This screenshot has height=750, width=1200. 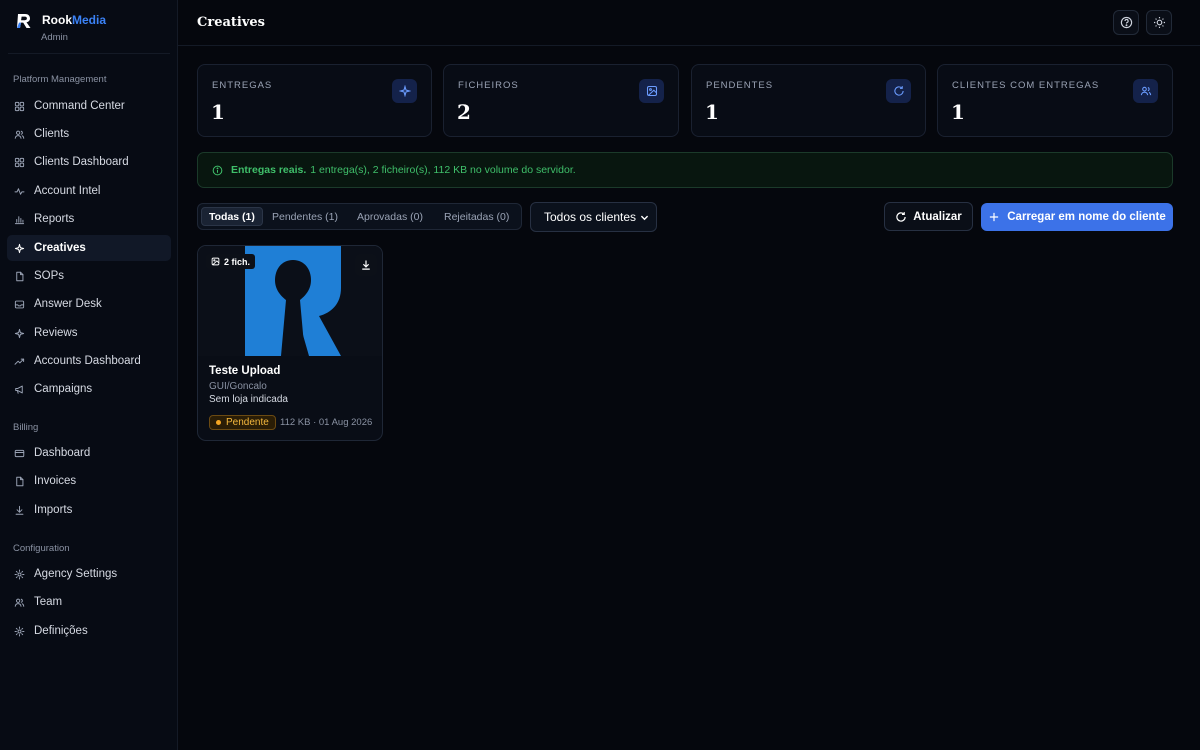 I want to click on stat-card-entregas: ENTREGAS 1, so click(x=314, y=100).